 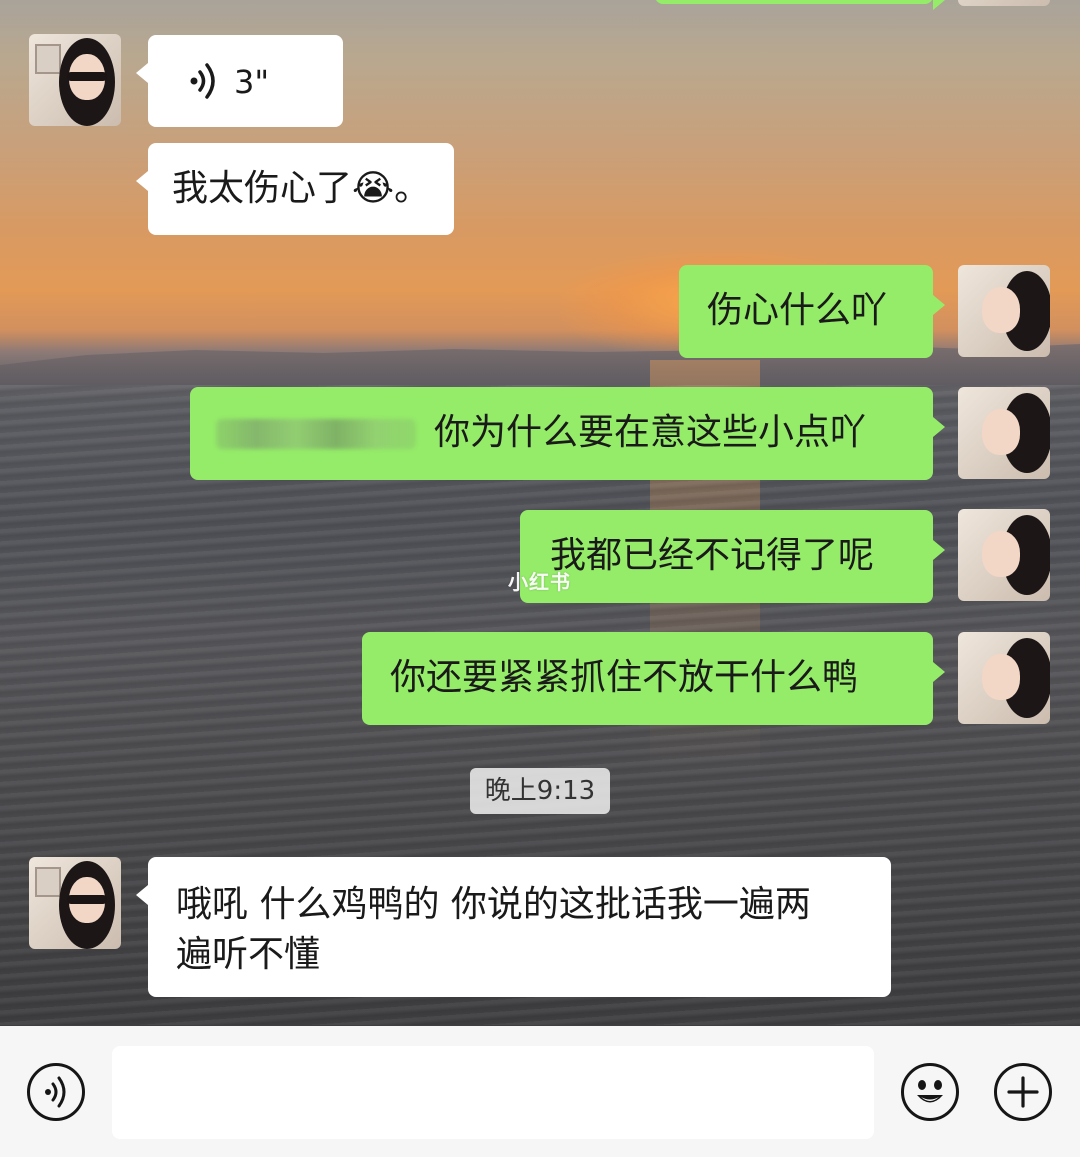 I want to click on emoji-icon, so click(x=930, y=1091).